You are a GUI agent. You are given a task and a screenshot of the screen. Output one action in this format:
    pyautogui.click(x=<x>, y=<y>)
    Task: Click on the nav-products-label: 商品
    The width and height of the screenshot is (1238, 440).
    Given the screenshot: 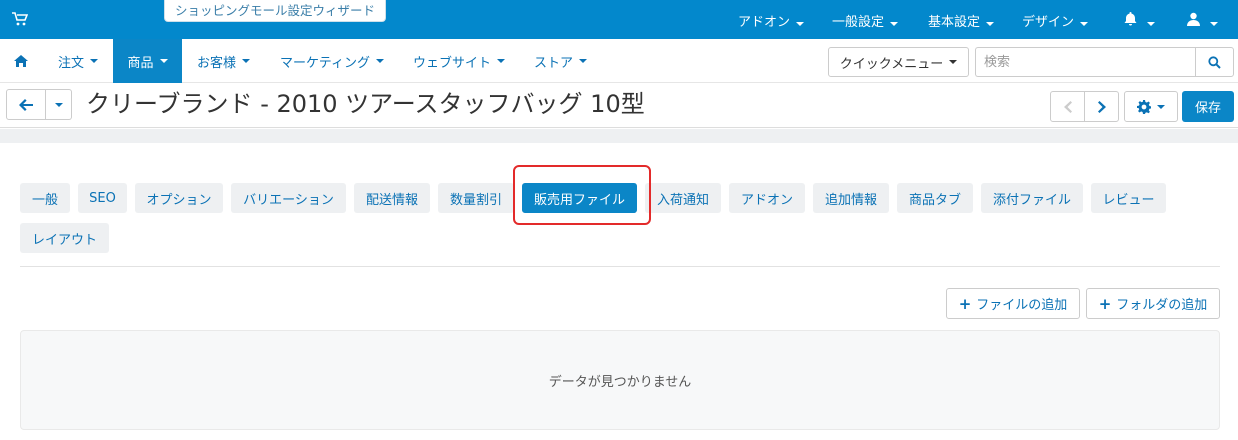 What is the action you would take?
    pyautogui.click(x=140, y=63)
    